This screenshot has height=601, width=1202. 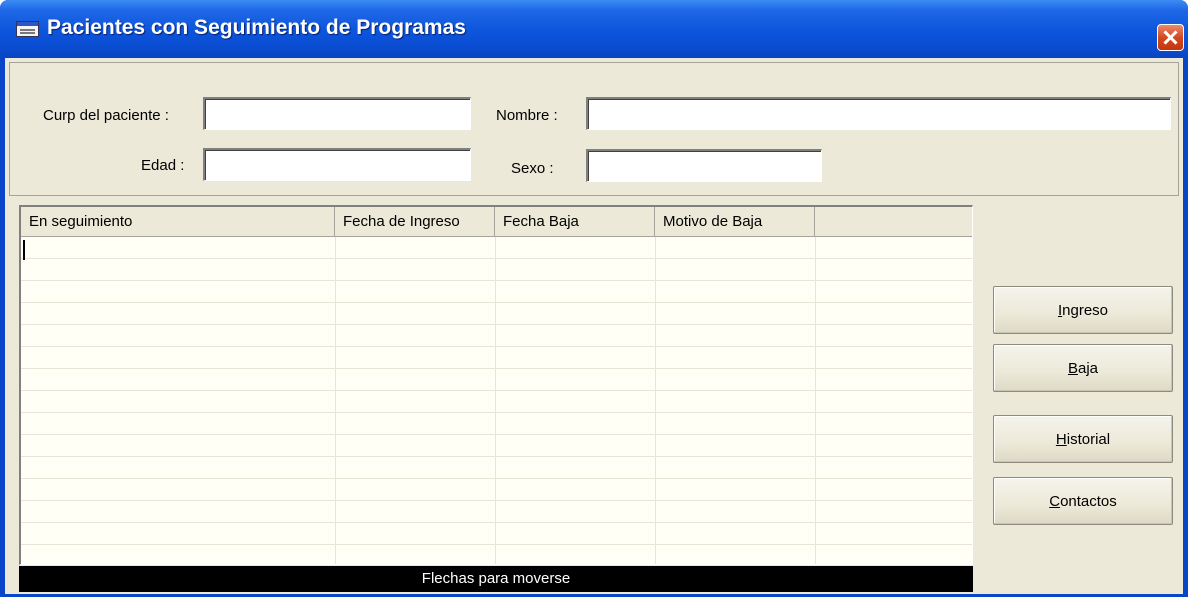 I want to click on baja-accel: B, so click(x=1072, y=368).